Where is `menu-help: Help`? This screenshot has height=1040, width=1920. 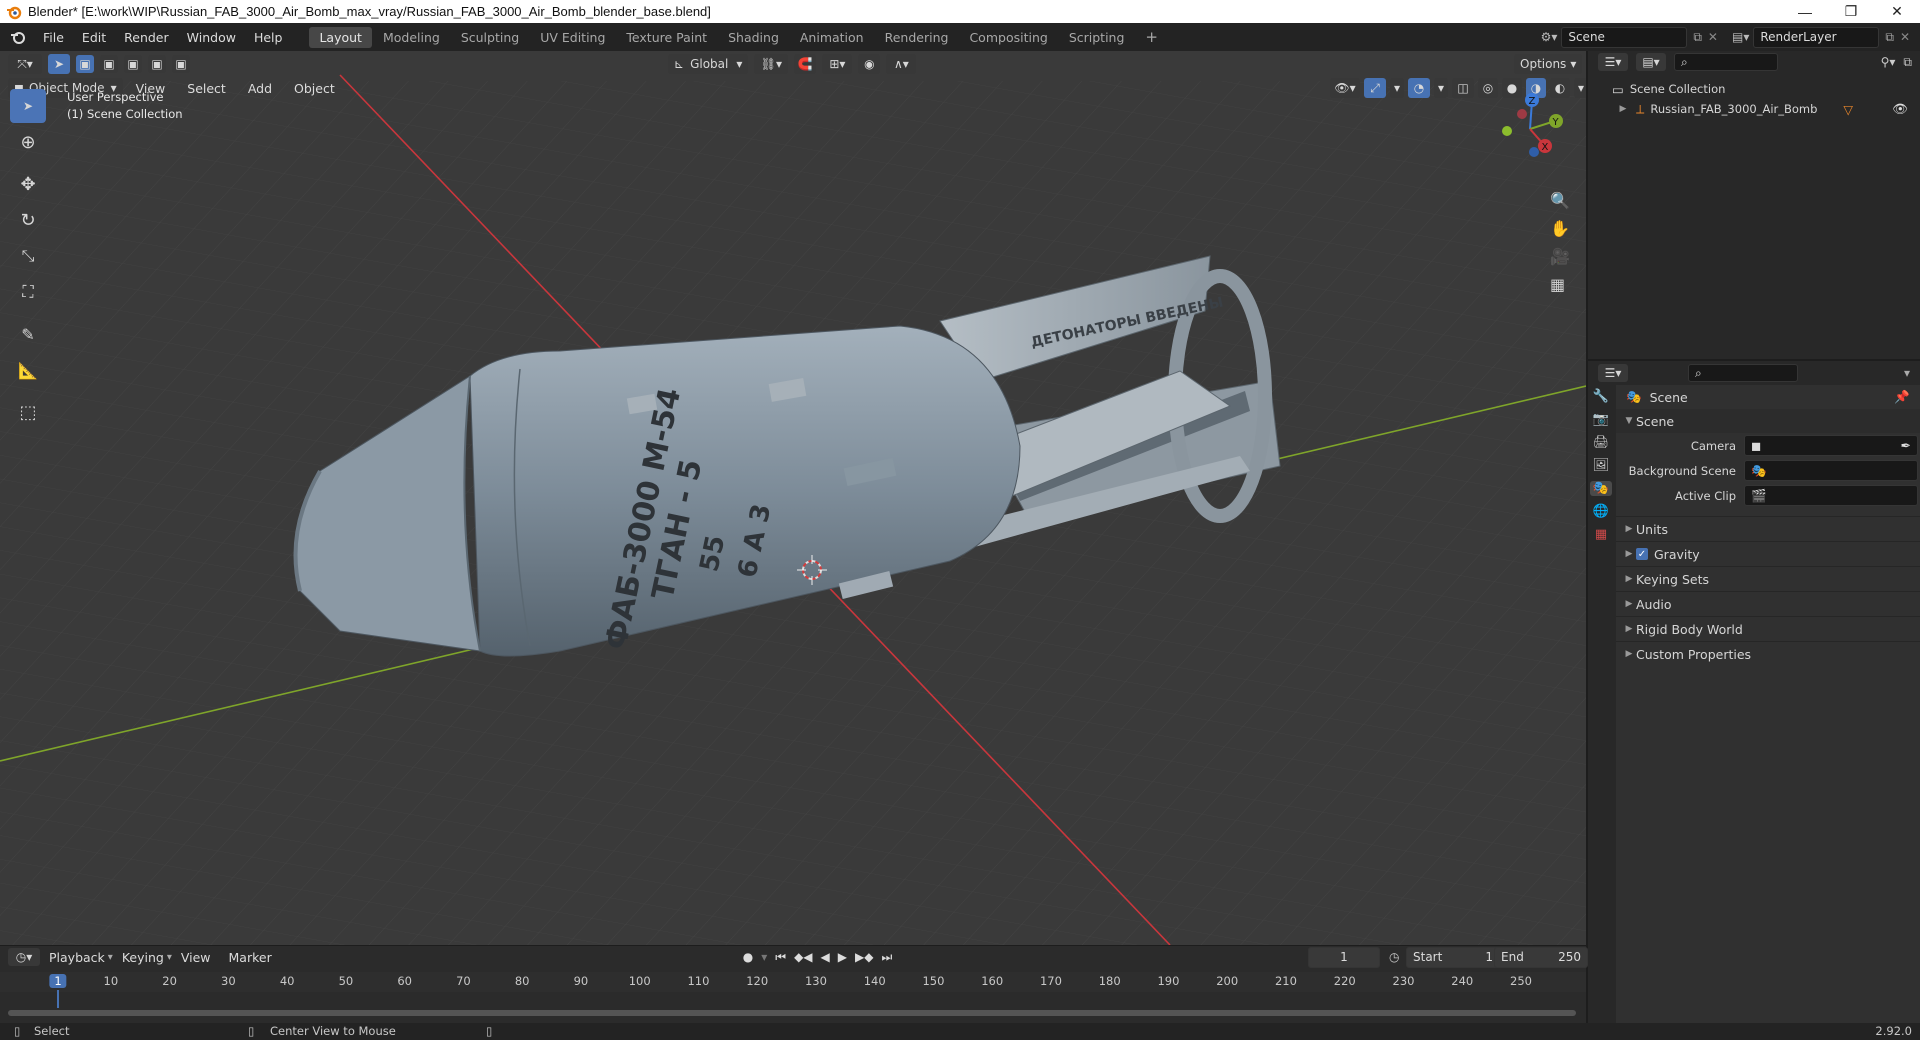 menu-help: Help is located at coordinates (268, 37).